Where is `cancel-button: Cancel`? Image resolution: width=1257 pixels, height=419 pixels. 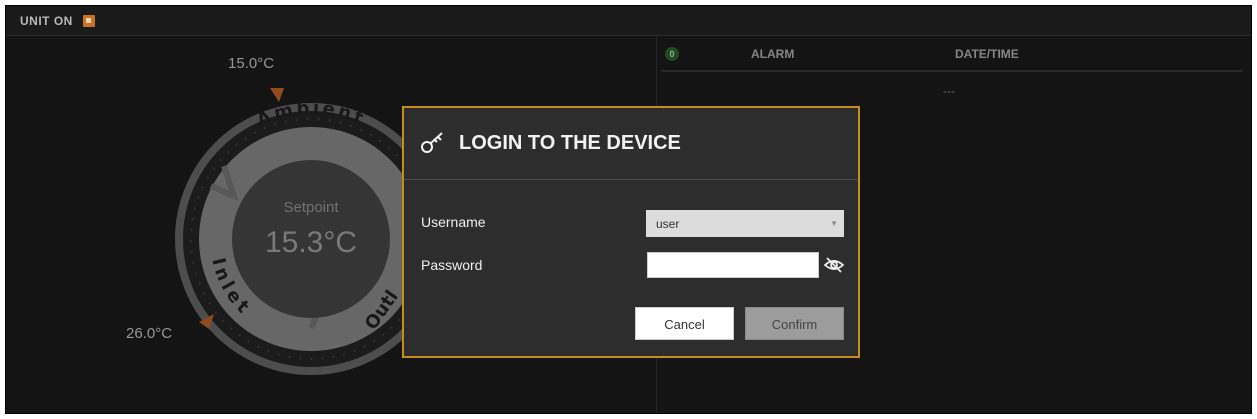 cancel-button: Cancel is located at coordinates (684, 323).